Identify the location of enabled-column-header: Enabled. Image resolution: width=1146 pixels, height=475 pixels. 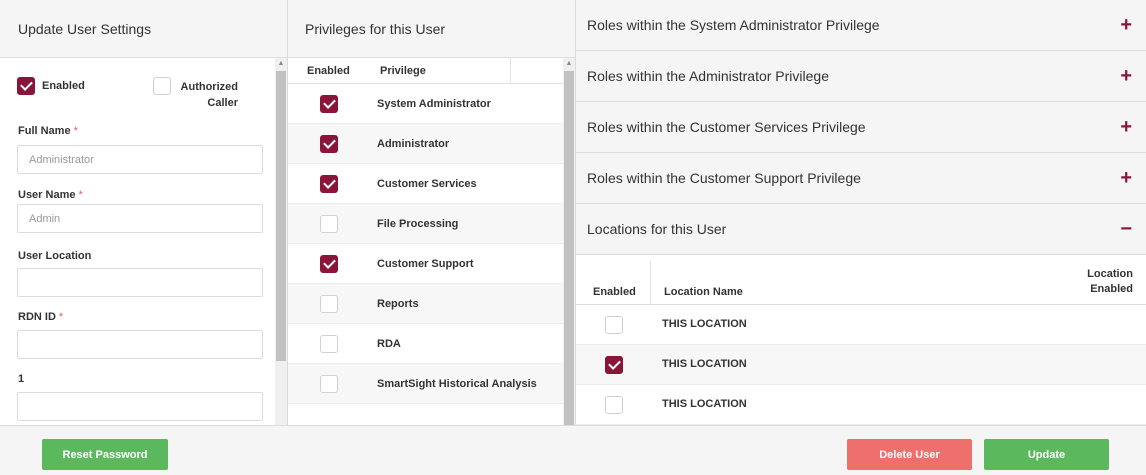
(328, 71).